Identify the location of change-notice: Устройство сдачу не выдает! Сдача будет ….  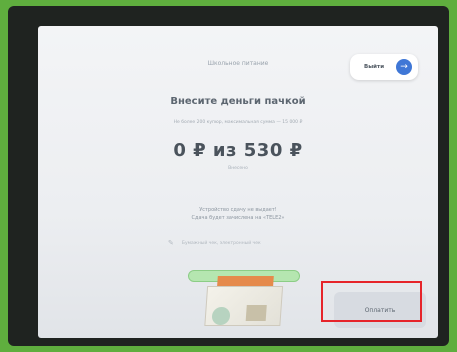
(238, 214).